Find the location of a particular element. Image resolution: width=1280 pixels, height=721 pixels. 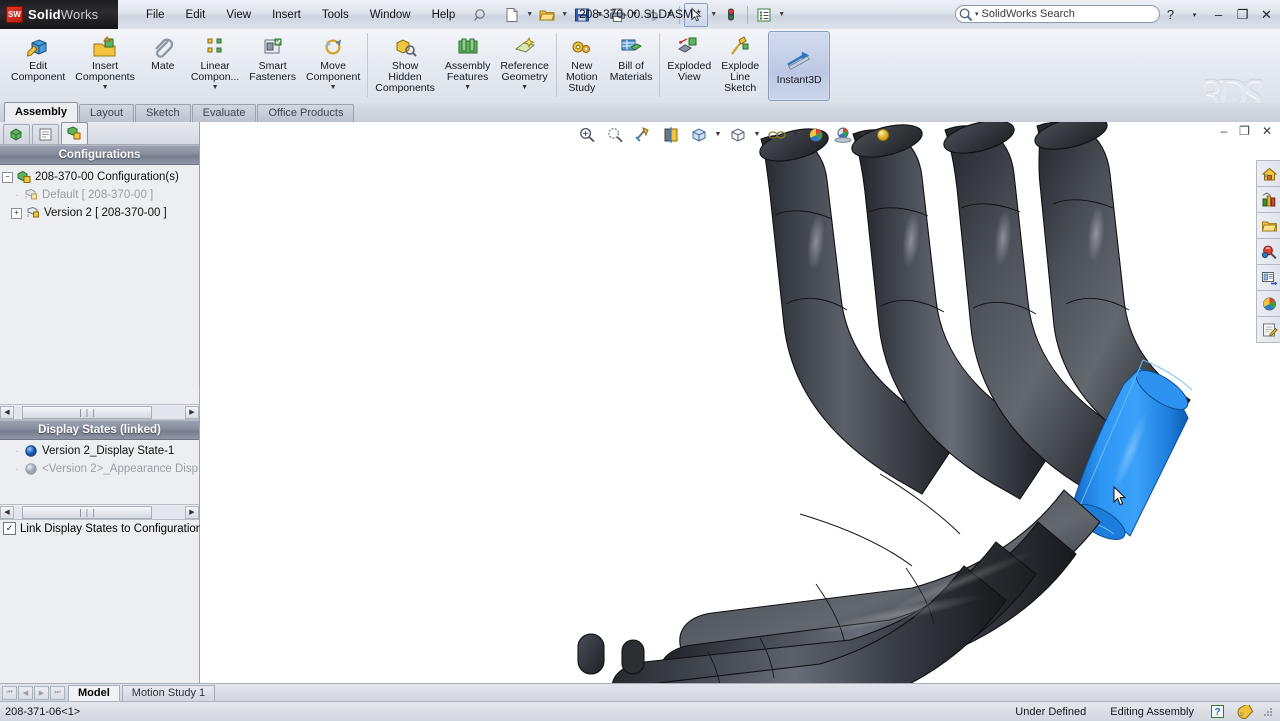

collapse-toggle: − is located at coordinates (7, 177).